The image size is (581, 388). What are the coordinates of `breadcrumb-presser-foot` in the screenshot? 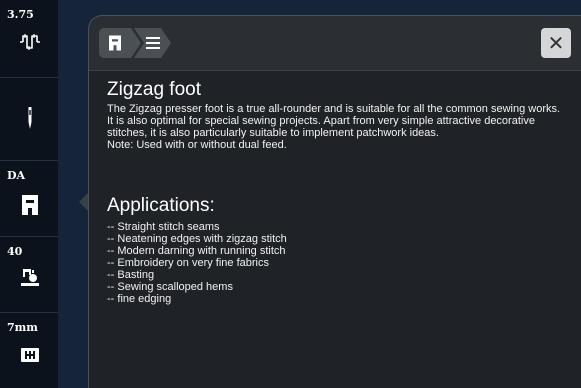 It's located at (115, 43).